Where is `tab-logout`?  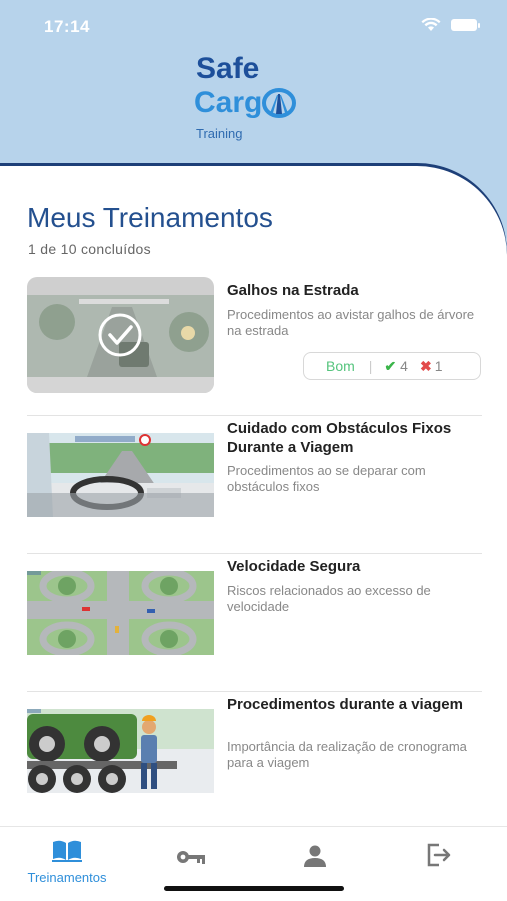
tab-logout is located at coordinates (439, 857).